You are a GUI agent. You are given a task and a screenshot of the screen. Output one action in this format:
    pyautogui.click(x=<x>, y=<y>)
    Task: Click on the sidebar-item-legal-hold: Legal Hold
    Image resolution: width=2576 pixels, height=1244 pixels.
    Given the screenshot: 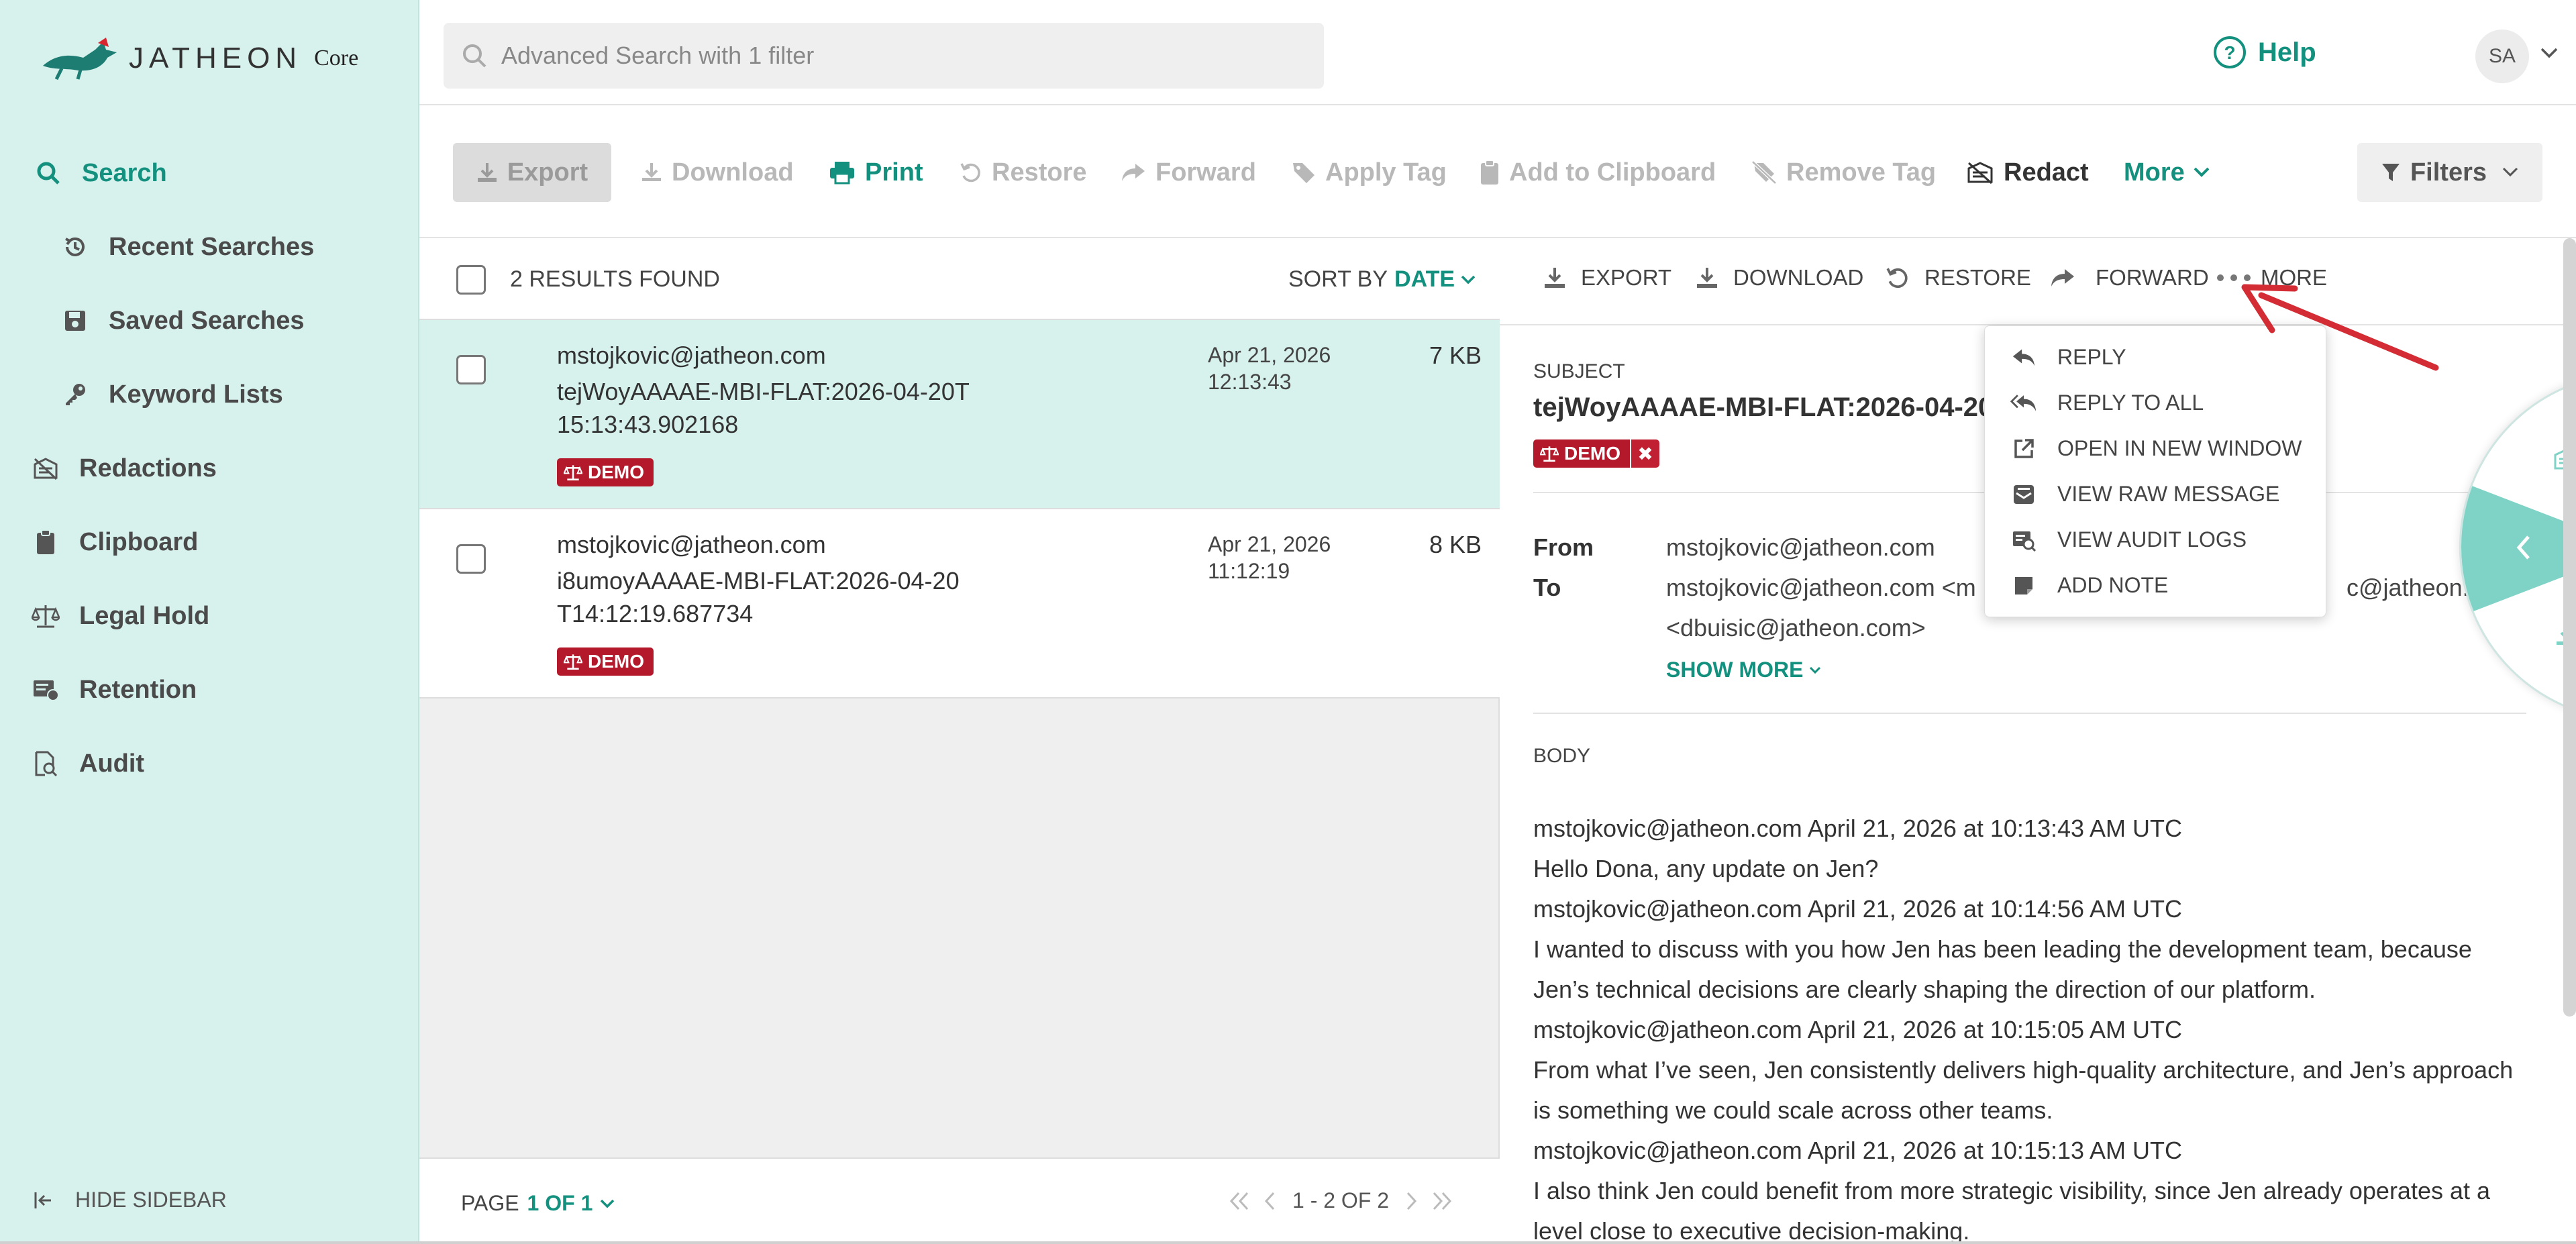 What is the action you would take?
    pyautogui.click(x=120, y=616)
    